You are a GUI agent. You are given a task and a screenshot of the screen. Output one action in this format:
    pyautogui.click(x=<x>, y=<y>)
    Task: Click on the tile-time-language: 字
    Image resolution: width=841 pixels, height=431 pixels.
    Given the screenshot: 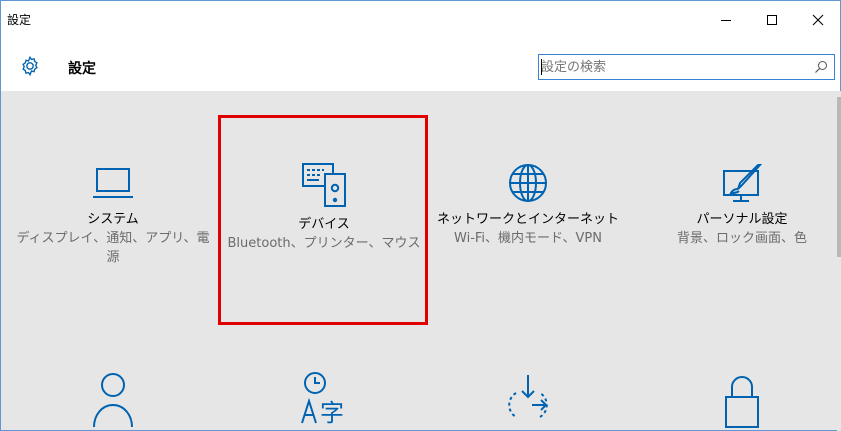 What is the action you would take?
    pyautogui.click(x=324, y=401)
    